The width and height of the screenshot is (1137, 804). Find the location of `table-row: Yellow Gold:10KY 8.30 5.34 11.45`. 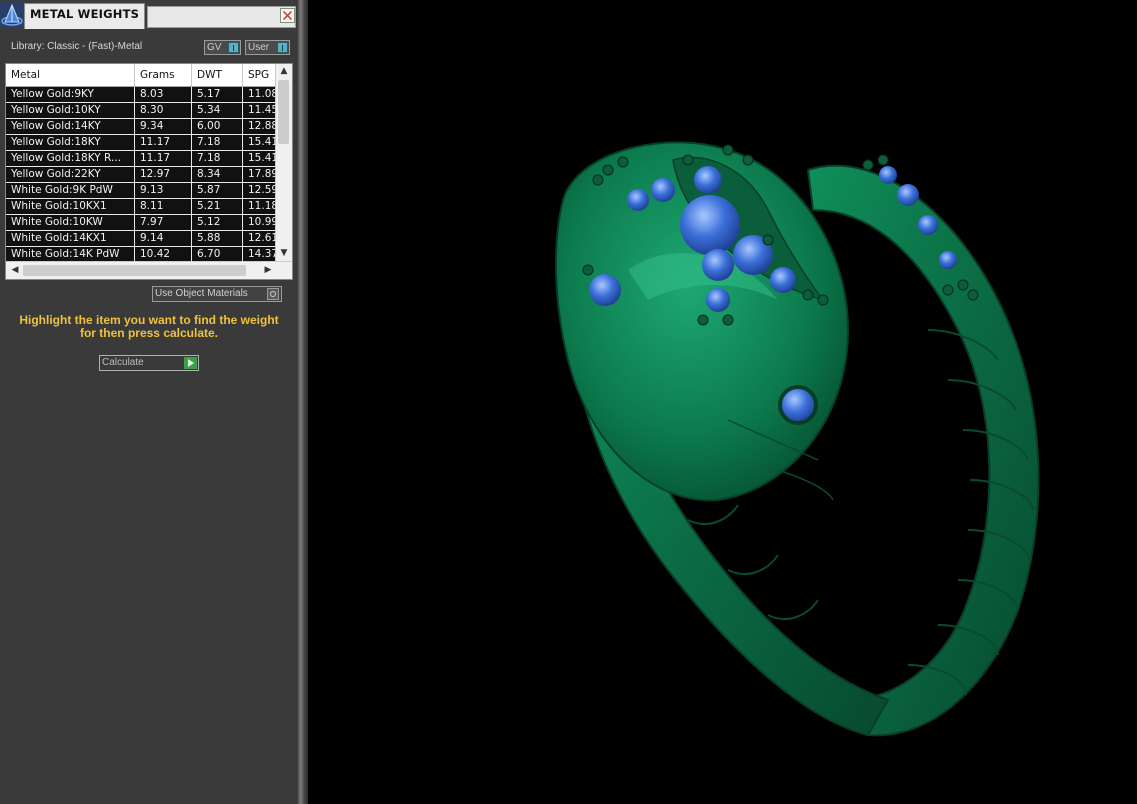

table-row: Yellow Gold:10KY 8.30 5.34 11.45 is located at coordinates (141, 111).